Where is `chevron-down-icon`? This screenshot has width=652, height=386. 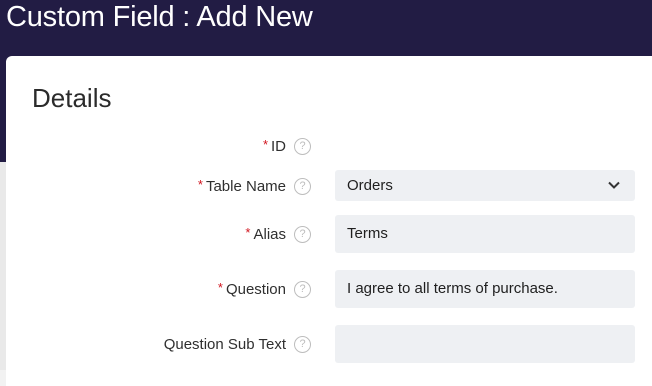
chevron-down-icon is located at coordinates (614, 185).